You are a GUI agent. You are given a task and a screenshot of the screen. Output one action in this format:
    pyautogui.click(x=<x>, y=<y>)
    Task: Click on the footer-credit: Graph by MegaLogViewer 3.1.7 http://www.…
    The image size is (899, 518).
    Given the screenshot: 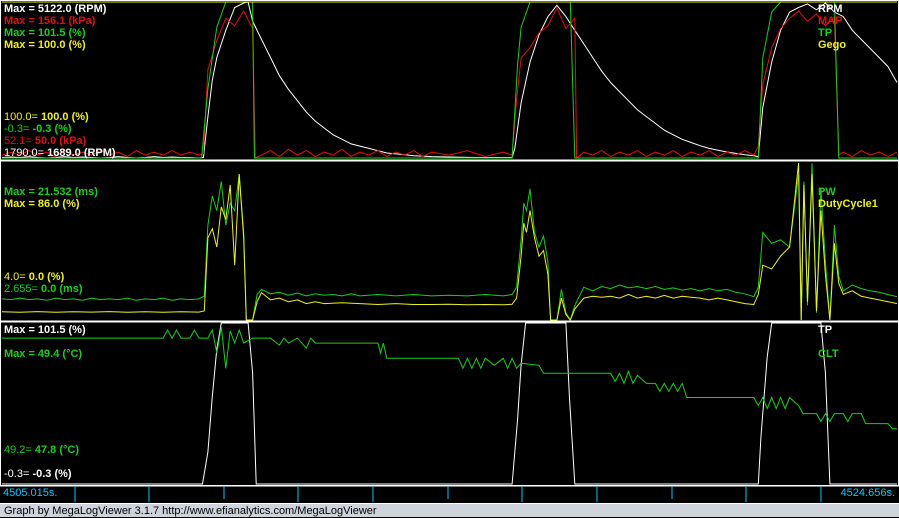 What is the action you would take?
    pyautogui.click(x=449, y=510)
    